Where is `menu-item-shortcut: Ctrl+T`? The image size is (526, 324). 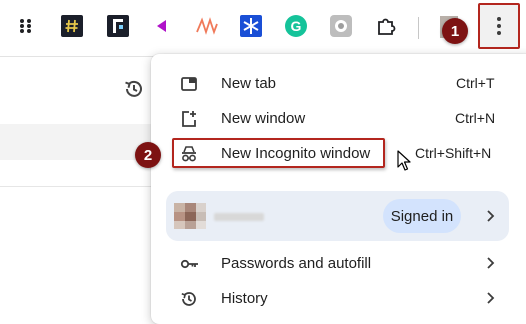
menu-item-shortcut: Ctrl+T is located at coordinates (475, 83).